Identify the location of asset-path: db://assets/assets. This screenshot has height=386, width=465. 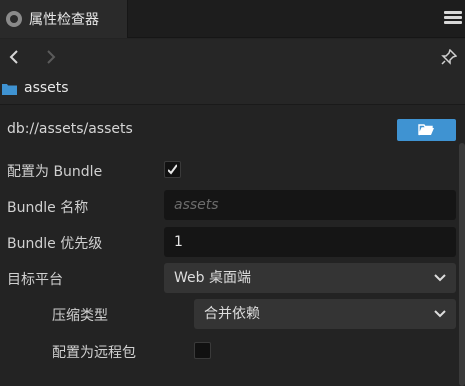
(70, 129).